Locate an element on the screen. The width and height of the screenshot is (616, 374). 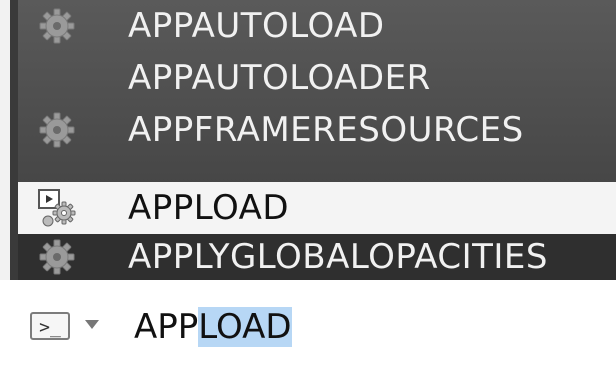
command-autocomplete-suggestion: LOAD is located at coordinates (245, 327).